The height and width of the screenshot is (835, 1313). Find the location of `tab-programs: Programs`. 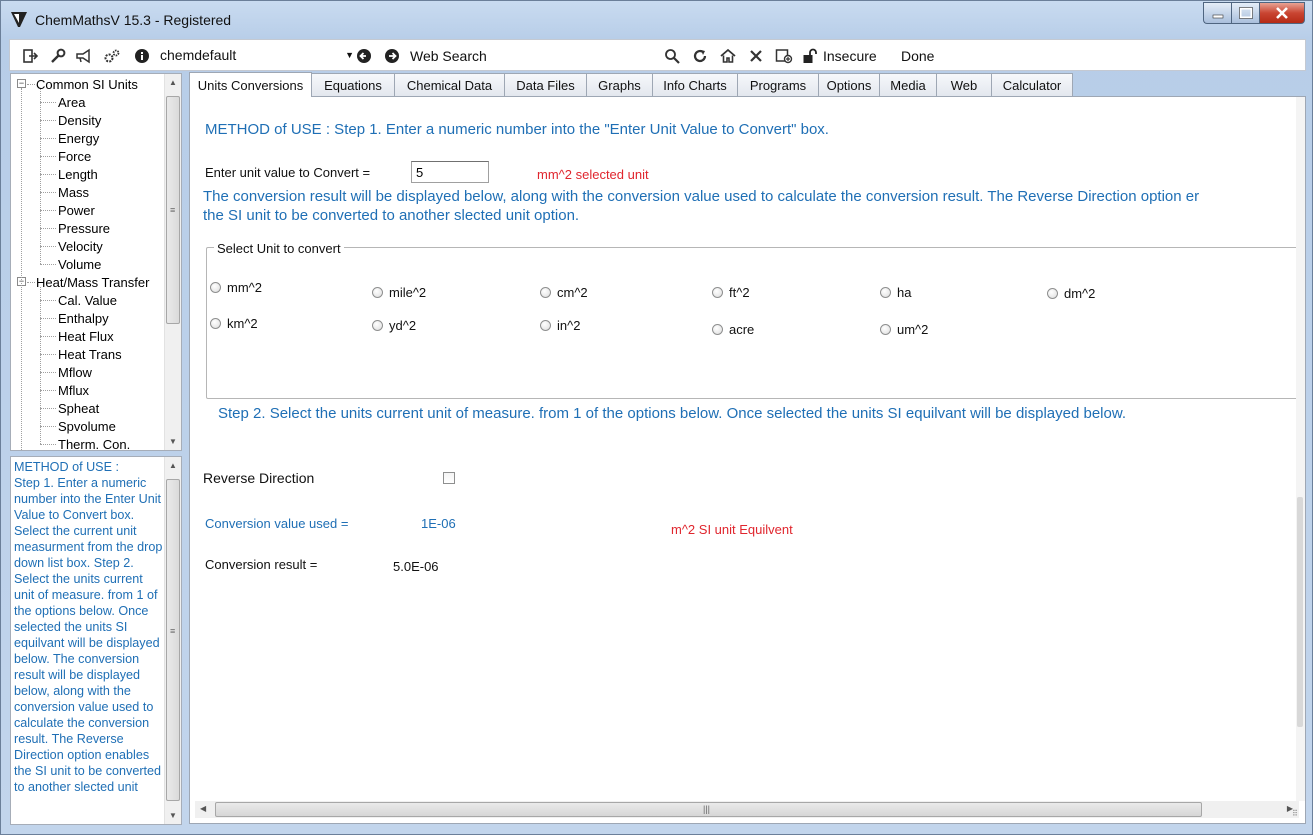

tab-programs: Programs is located at coordinates (778, 84).